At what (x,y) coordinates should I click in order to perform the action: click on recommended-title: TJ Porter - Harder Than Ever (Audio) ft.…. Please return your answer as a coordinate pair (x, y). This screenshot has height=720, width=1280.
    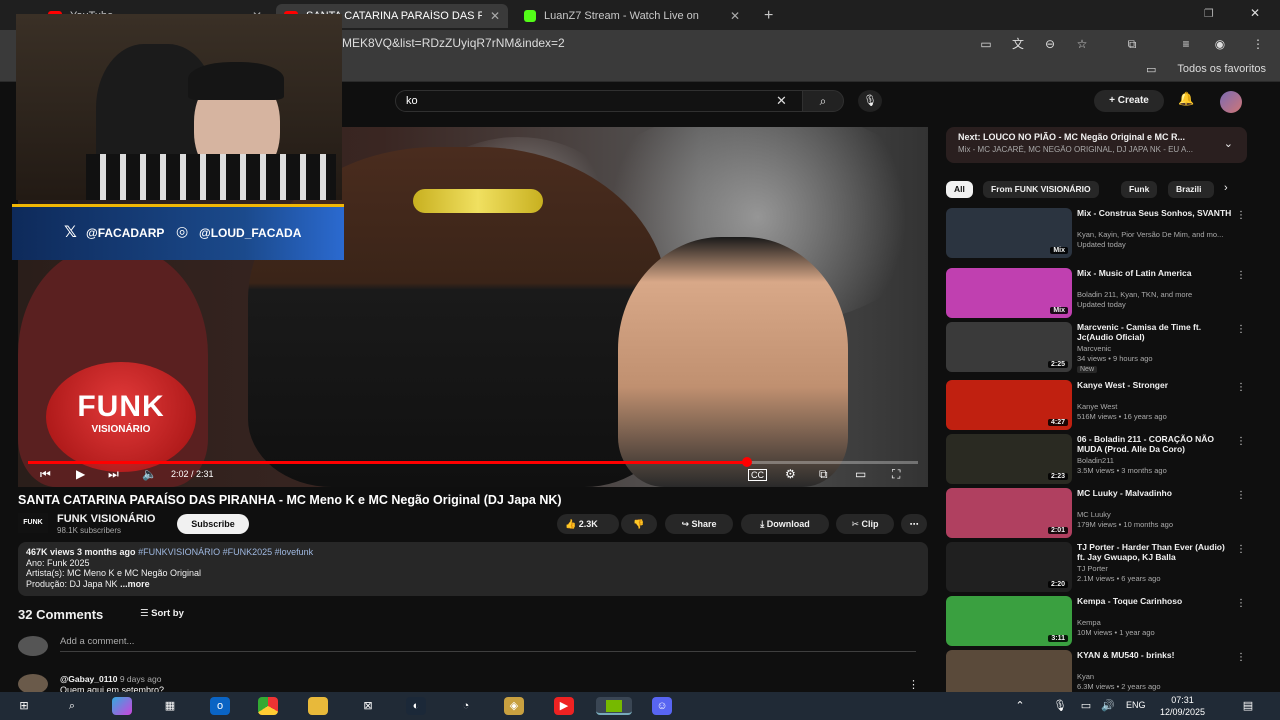
    Looking at the image, I should click on (1156, 552).